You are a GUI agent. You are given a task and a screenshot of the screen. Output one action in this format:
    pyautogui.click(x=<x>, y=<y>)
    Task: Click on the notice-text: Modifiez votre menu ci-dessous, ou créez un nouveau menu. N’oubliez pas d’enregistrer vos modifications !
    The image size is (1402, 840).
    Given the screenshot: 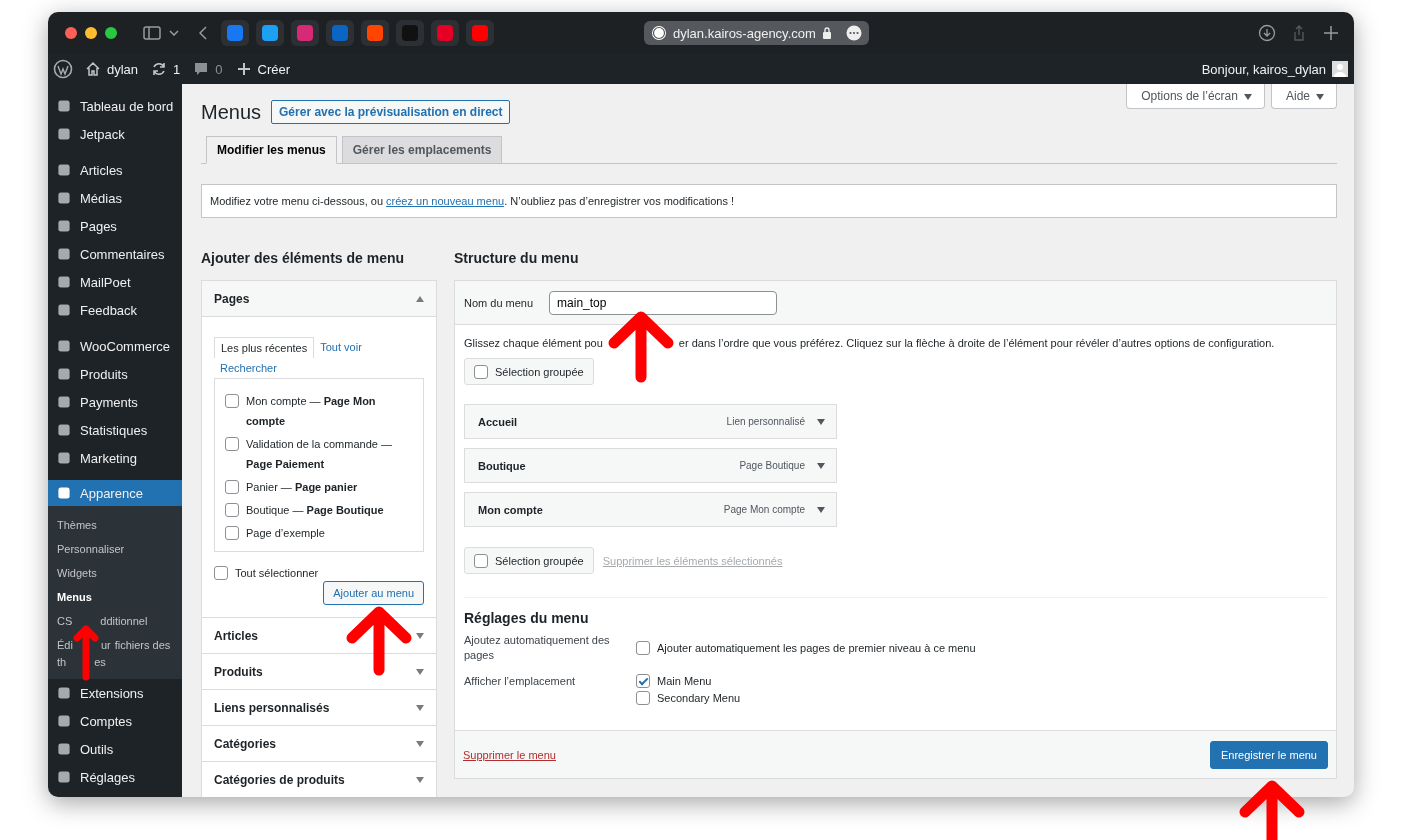 What is the action you would take?
    pyautogui.click(x=472, y=201)
    